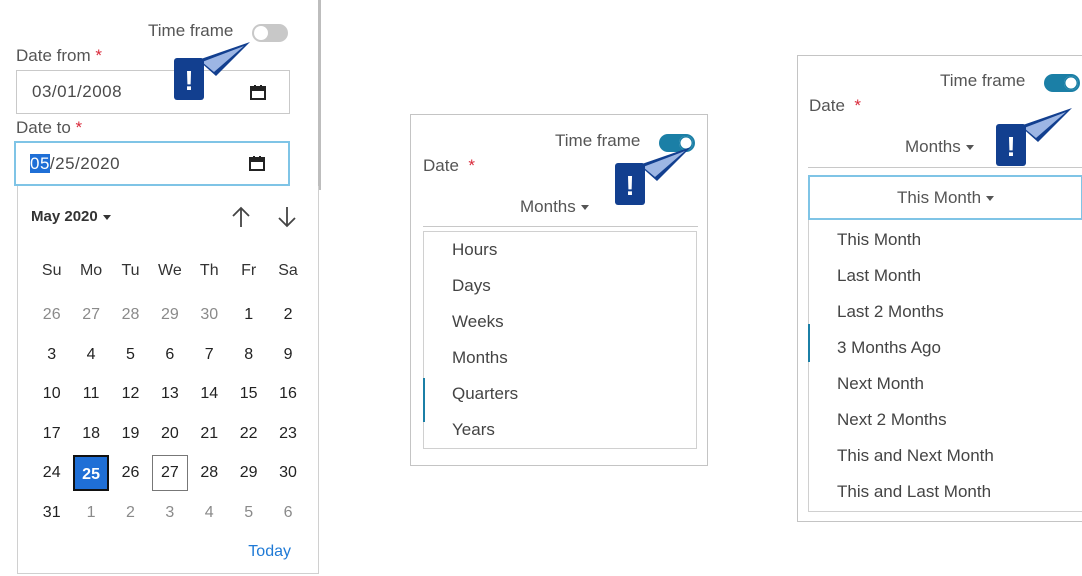 The width and height of the screenshot is (1082, 576). I want to click on option-last-2-months: Last 2 Months, so click(890, 312).